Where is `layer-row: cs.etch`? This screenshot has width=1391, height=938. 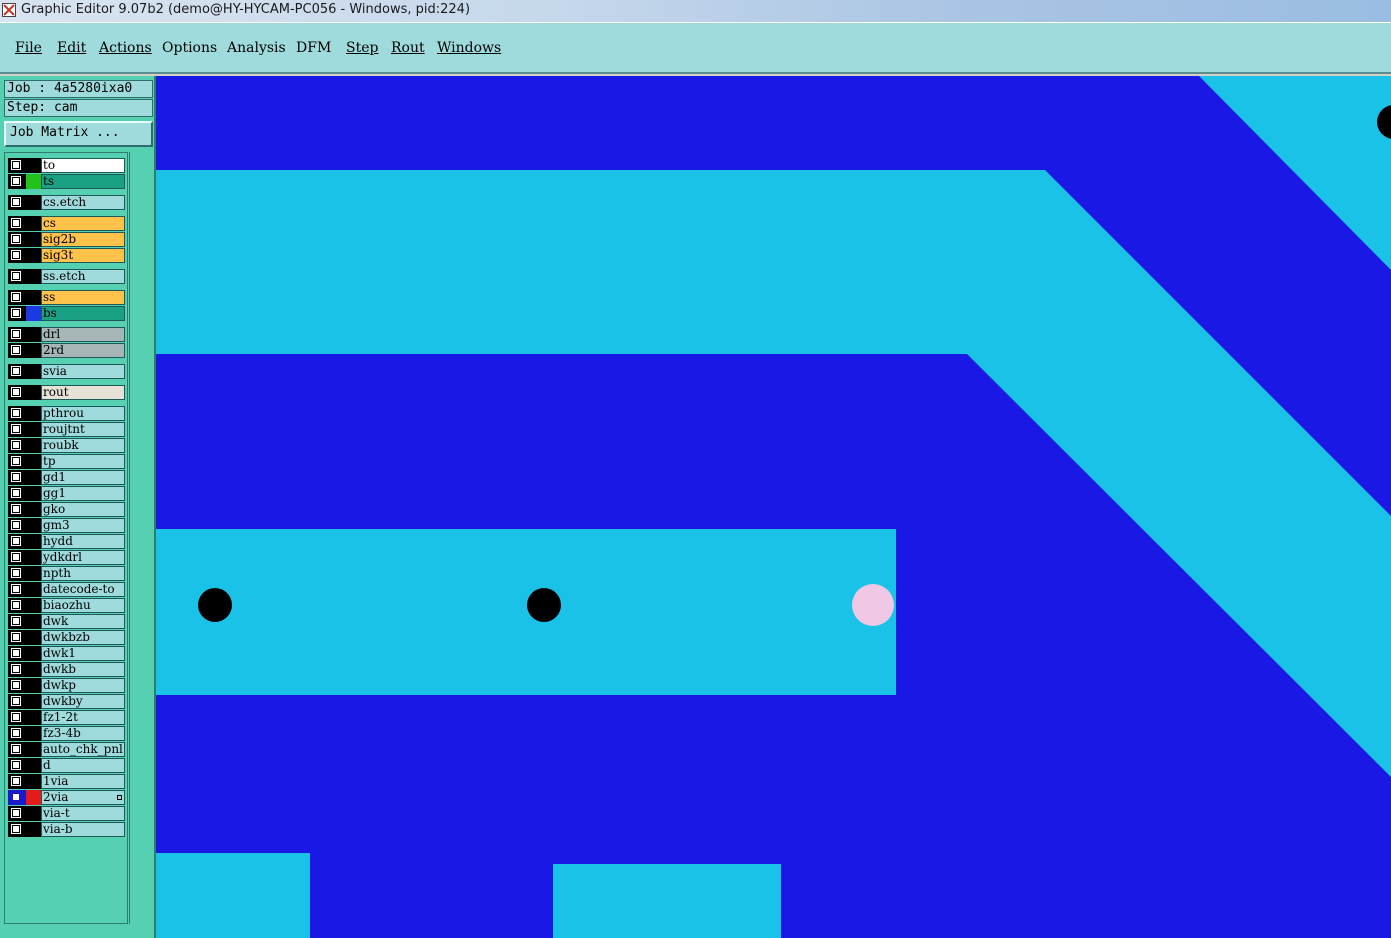 layer-row: cs.etch is located at coordinates (67, 202).